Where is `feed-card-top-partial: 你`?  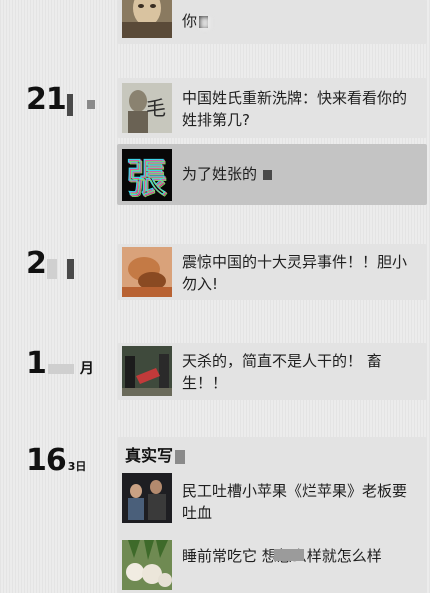 feed-card-top-partial: 你 is located at coordinates (272, 22).